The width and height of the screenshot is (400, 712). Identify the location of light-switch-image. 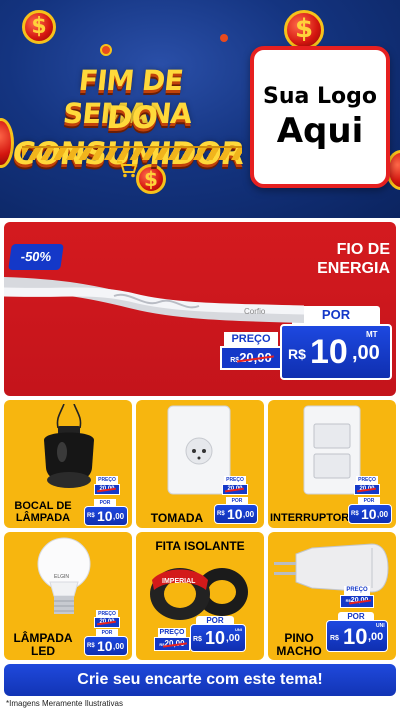
(332, 450).